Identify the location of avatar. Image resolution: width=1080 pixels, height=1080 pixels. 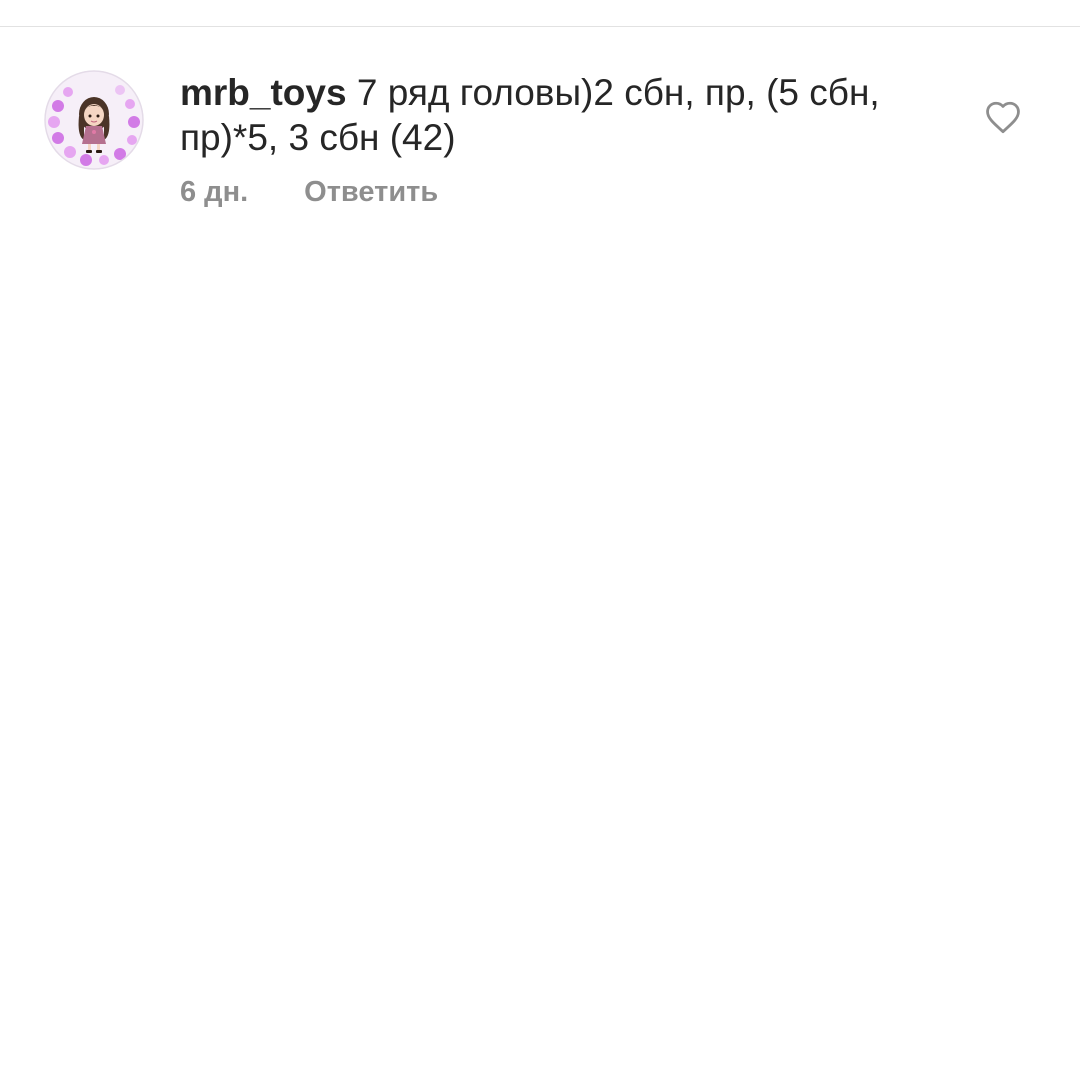
(94, 120).